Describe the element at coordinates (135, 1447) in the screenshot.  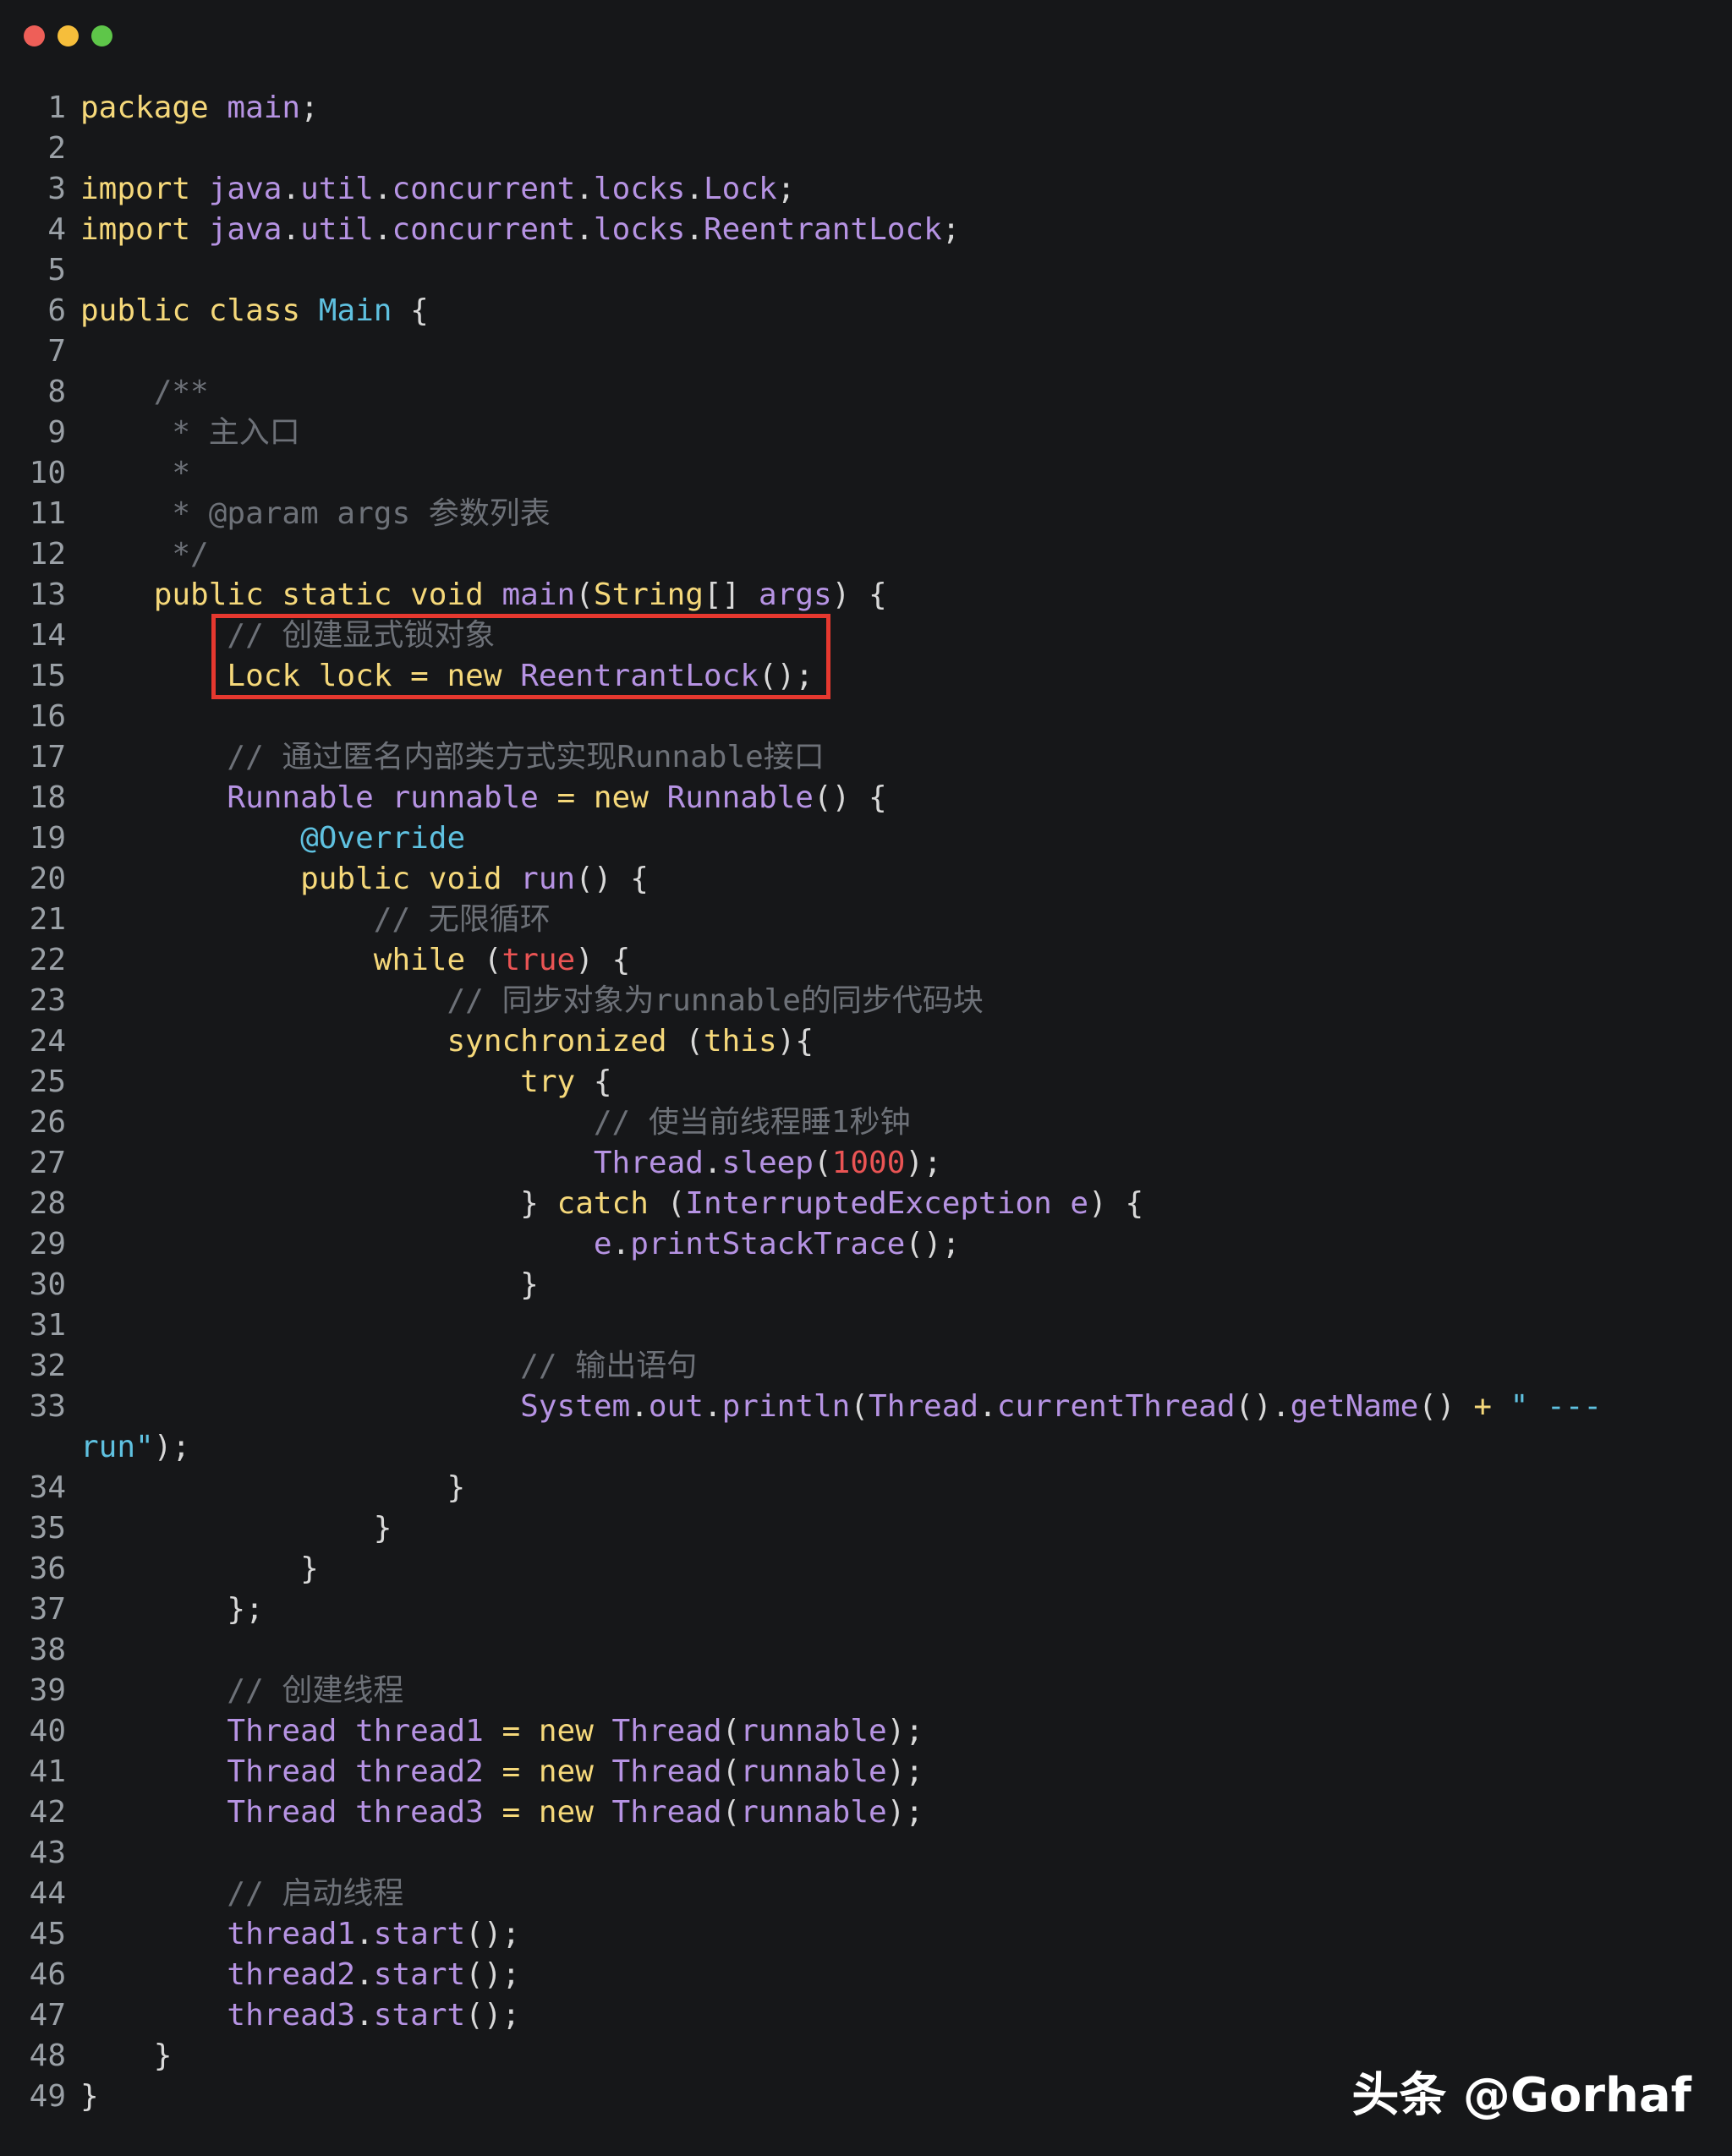
I see `line-wrap-text: run");` at that location.